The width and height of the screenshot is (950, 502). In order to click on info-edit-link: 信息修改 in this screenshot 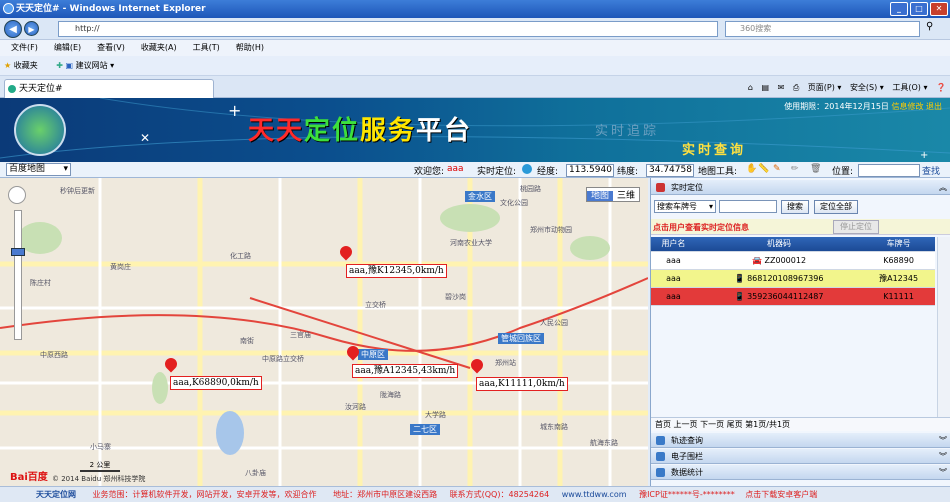, I will do `click(907, 106)`.